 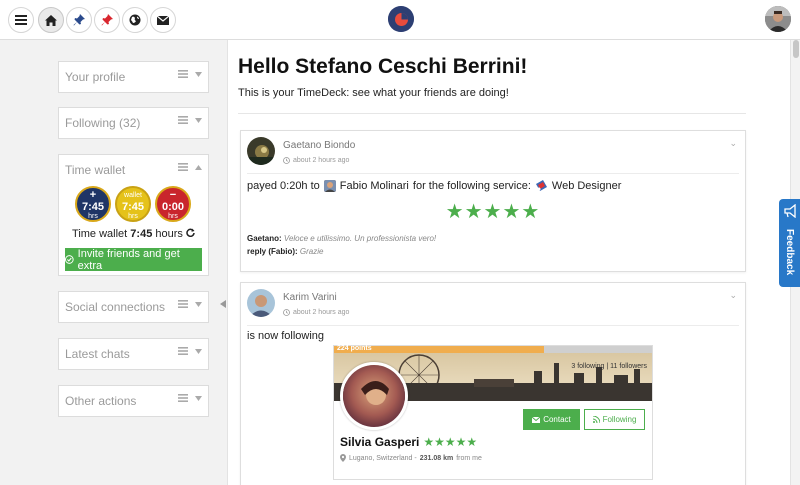 I want to click on profile-avatar, so click(x=374, y=396).